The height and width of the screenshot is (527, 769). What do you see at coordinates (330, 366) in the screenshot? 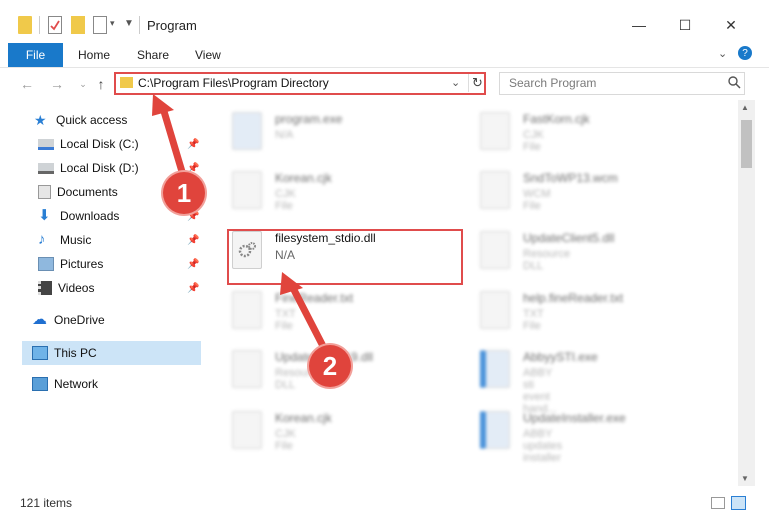
I see `step-marker-two: 2` at bounding box center [330, 366].